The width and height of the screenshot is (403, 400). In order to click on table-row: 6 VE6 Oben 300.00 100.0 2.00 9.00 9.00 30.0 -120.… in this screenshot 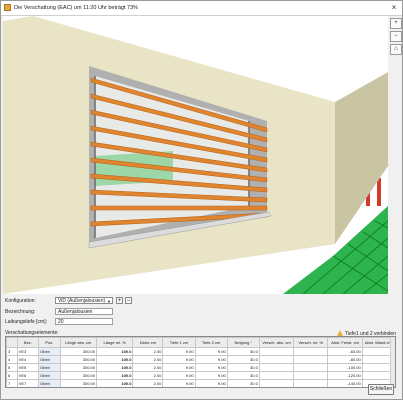, I will do `click(200, 375)`.